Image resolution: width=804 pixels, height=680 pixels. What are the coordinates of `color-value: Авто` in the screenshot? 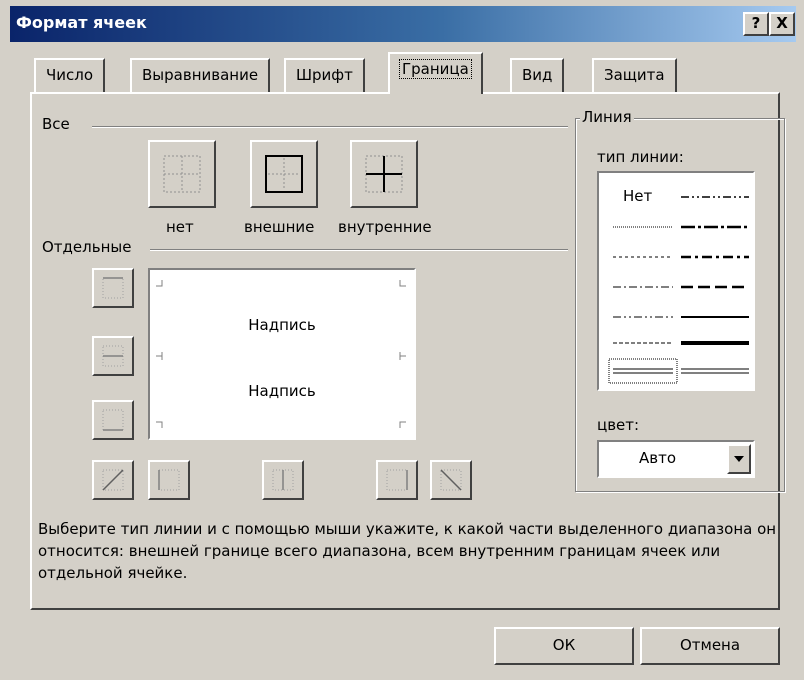 It's located at (658, 458).